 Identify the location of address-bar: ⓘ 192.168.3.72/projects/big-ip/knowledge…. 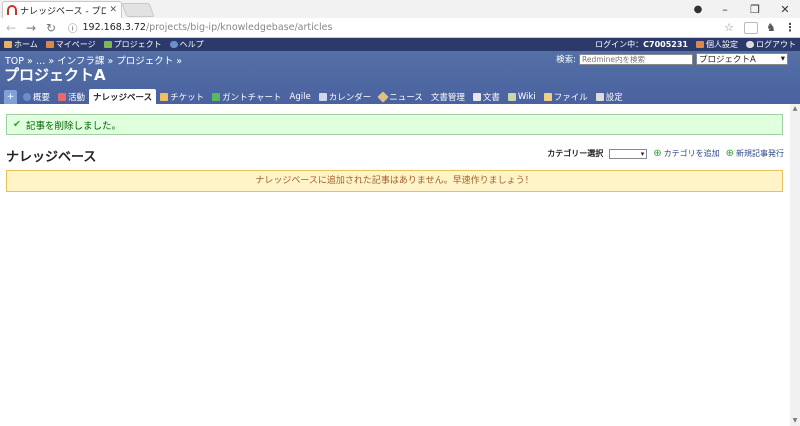
(401, 28).